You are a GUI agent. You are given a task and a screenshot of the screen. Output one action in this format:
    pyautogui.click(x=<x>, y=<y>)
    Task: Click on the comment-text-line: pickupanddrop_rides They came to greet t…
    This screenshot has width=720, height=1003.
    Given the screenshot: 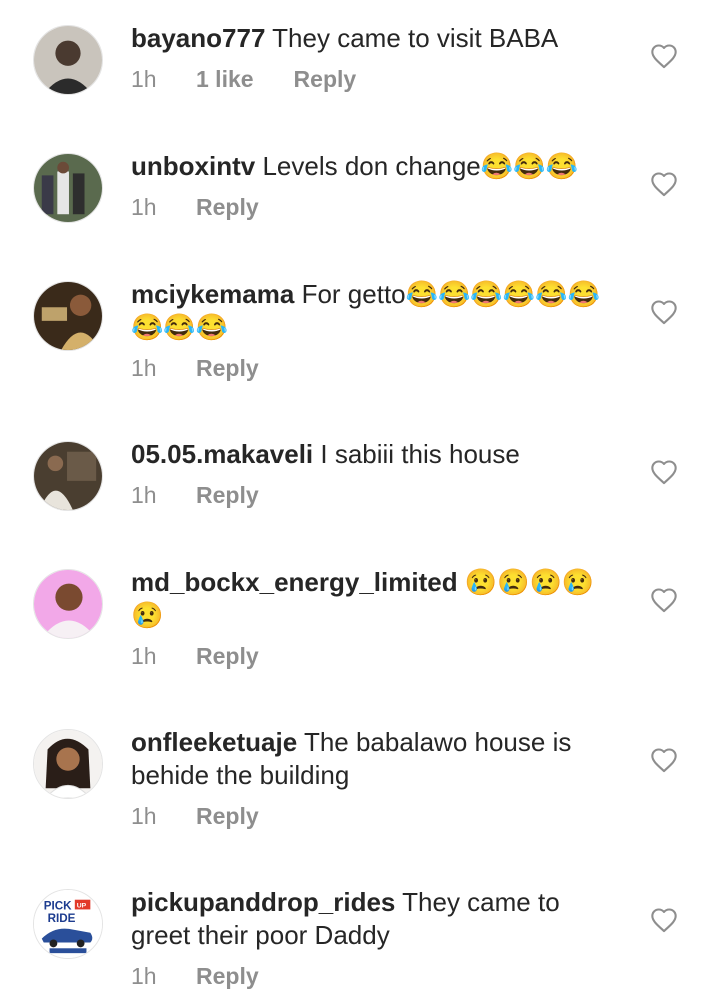 What is the action you would take?
    pyautogui.click(x=371, y=919)
    